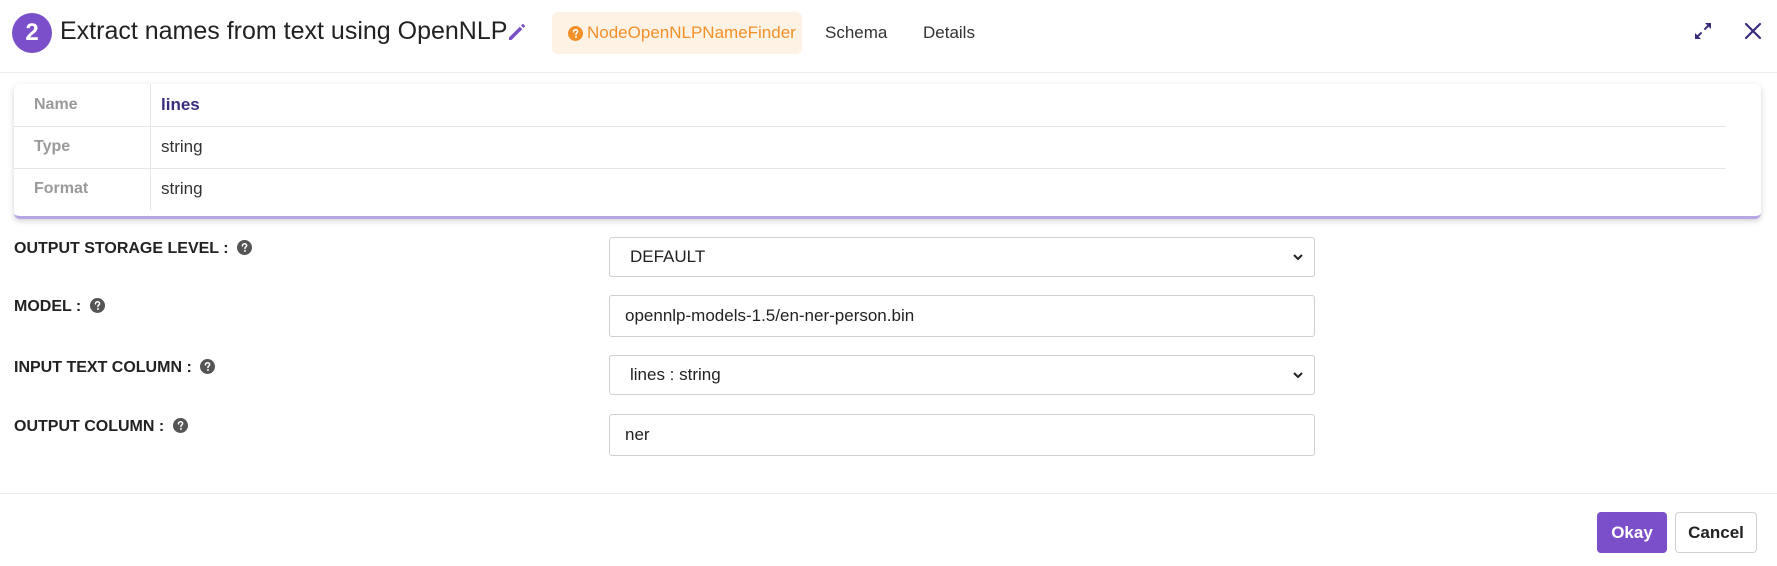 The width and height of the screenshot is (1777, 566). I want to click on schema-key: Format, so click(82, 189).